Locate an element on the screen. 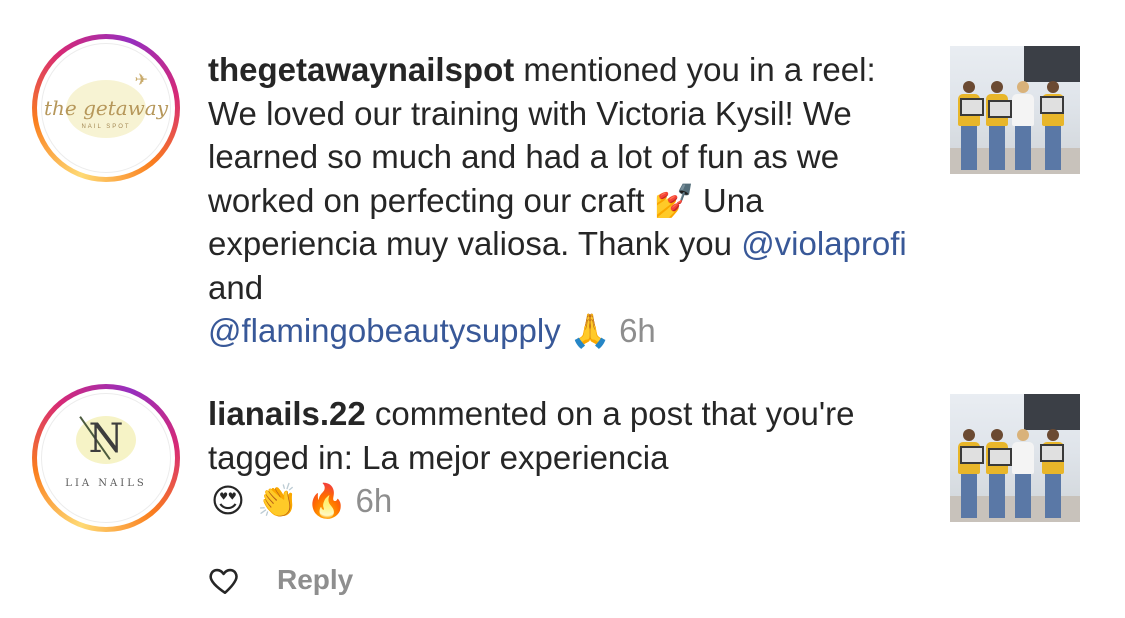  comment-actions: Reply is located at coordinates (280, 580).